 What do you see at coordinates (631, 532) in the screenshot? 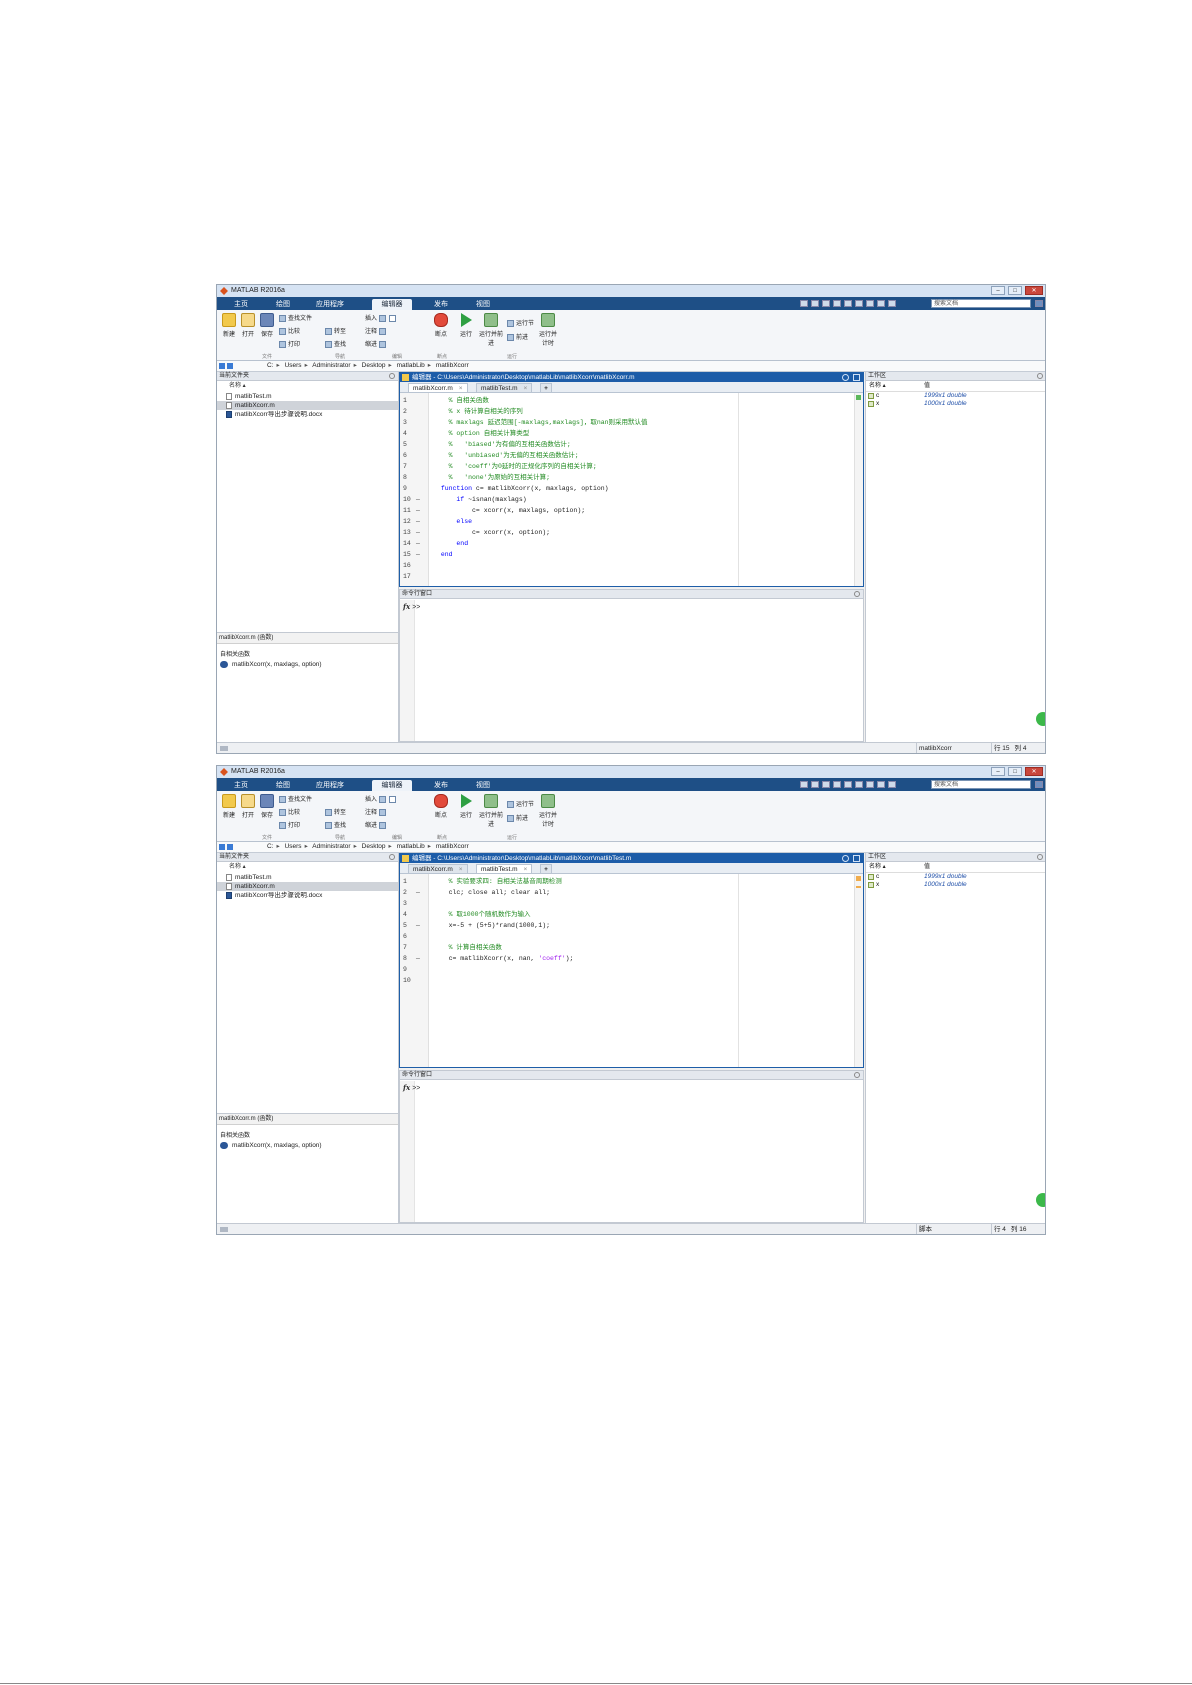
I see `code-line: 13 — c= xcorr(x, option);` at bounding box center [631, 532].